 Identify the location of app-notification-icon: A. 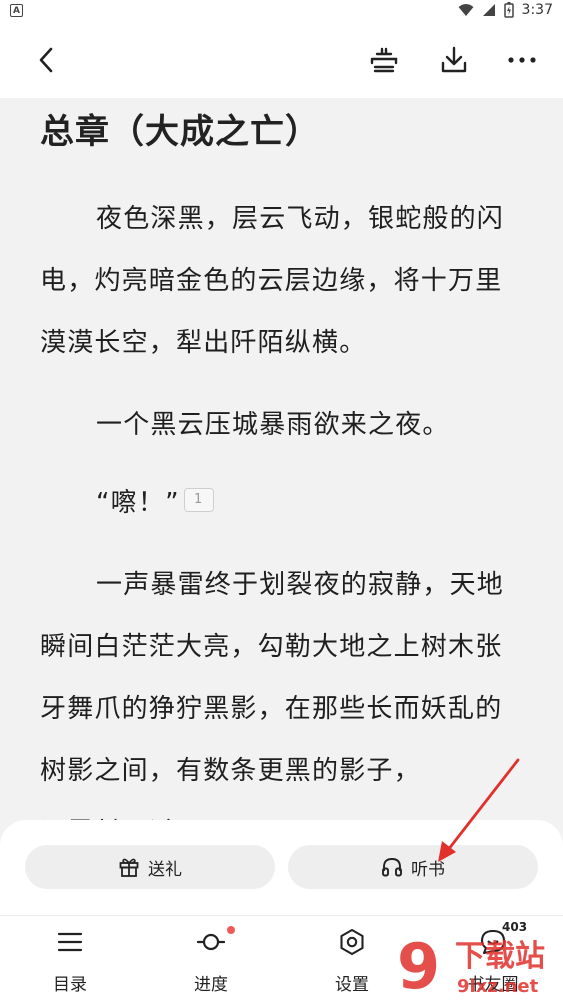
(16, 10).